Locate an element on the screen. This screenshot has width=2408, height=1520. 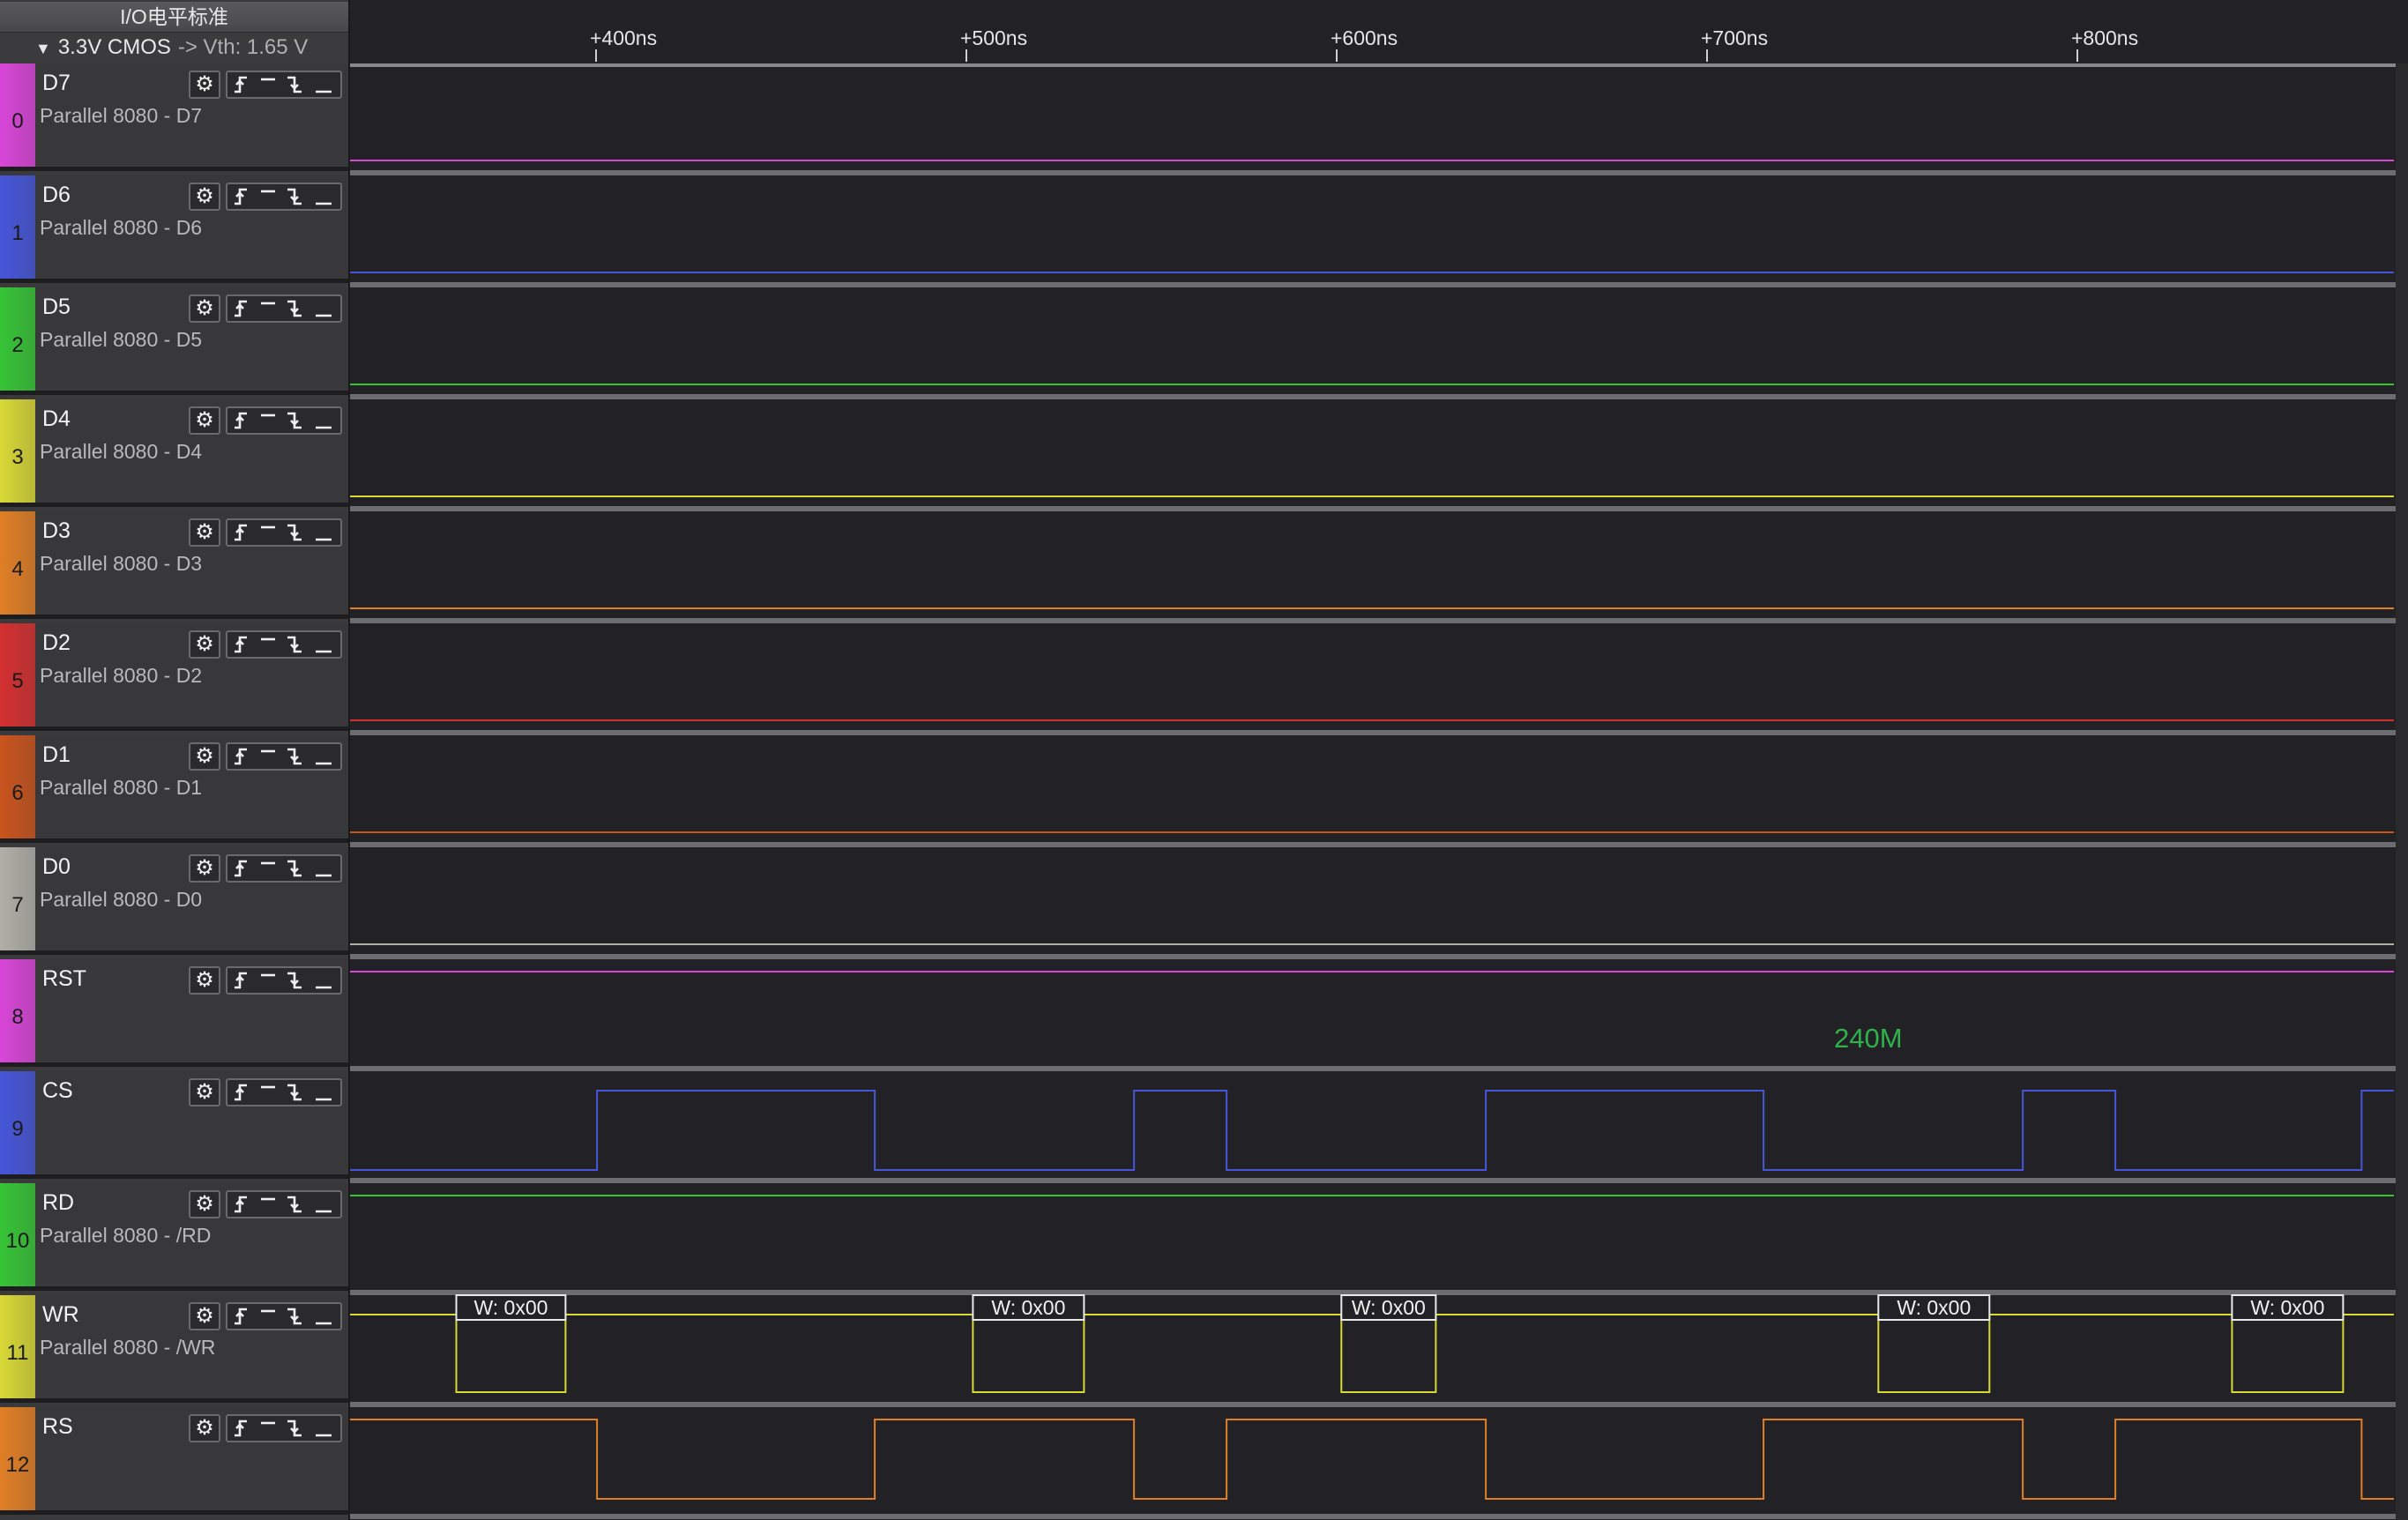
channel-row-d4: 3 D4 Parallel 8080 - D4 ⚙ is located at coordinates (174, 453).